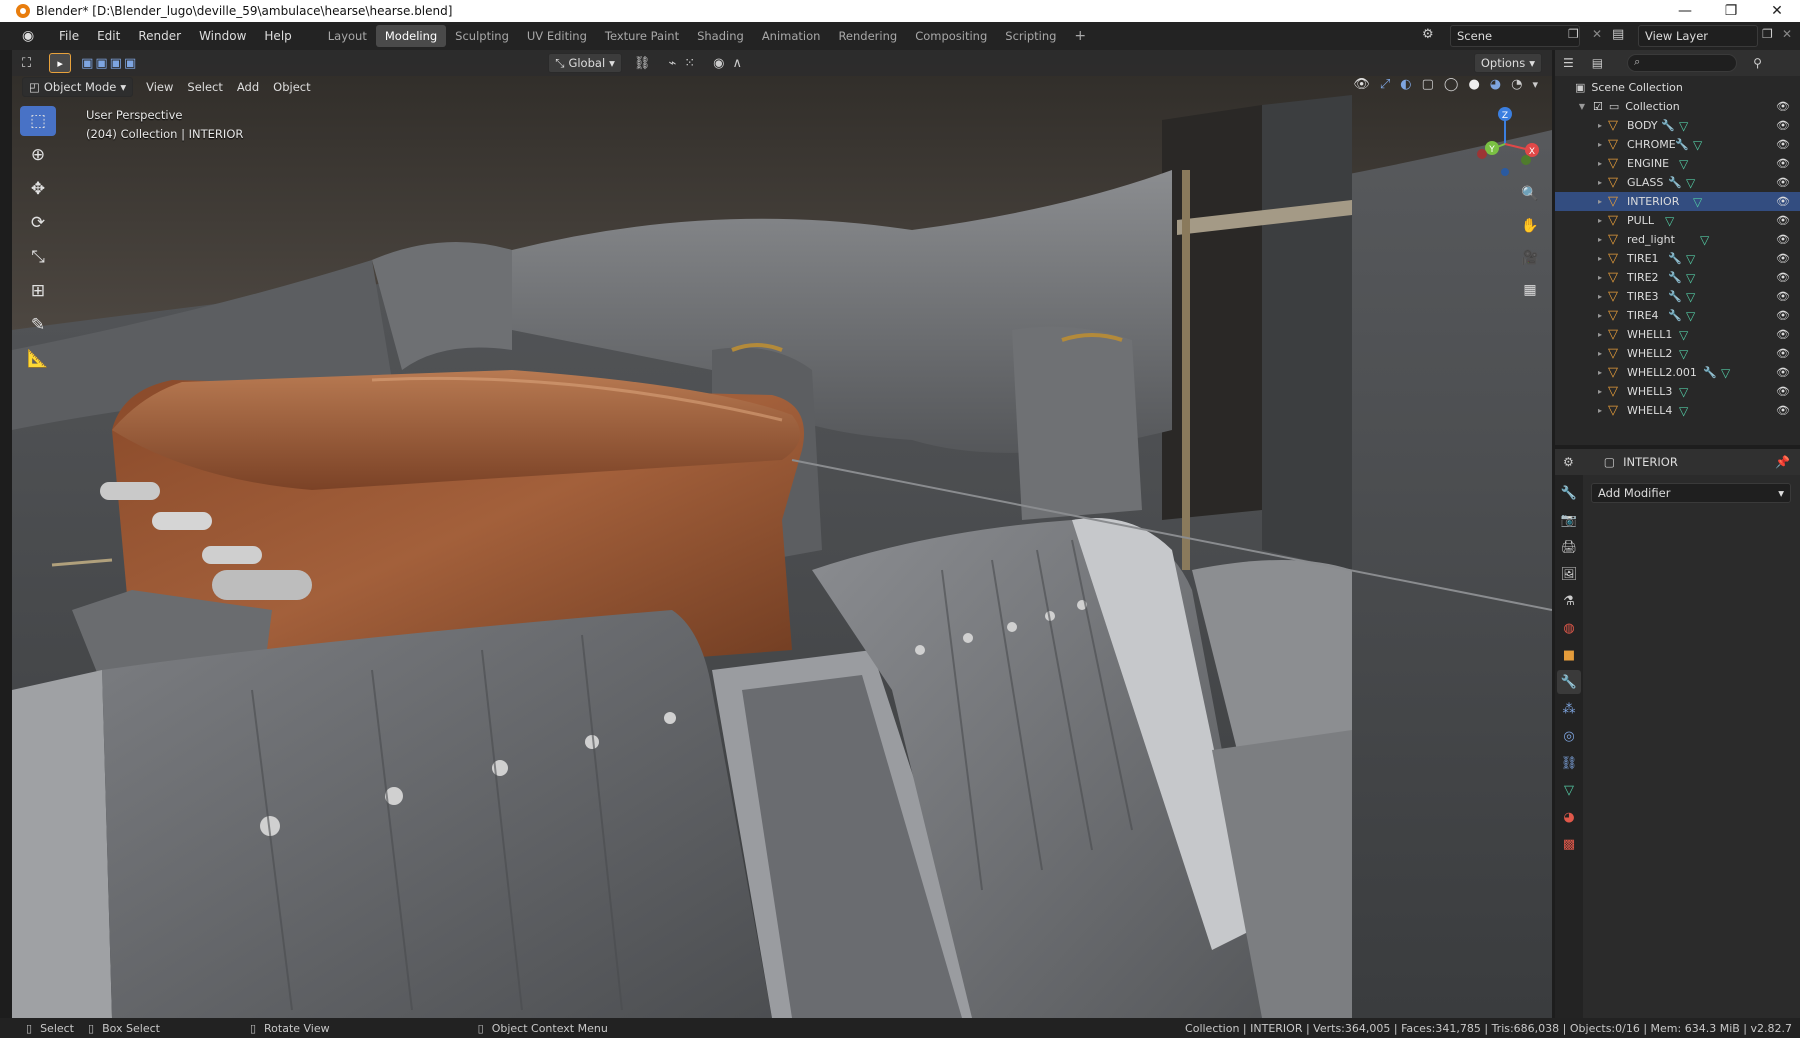 The image size is (1800, 1038). Describe the element at coordinates (1569, 709) in the screenshot. I see `particles-tab-icon: ⁂` at that location.